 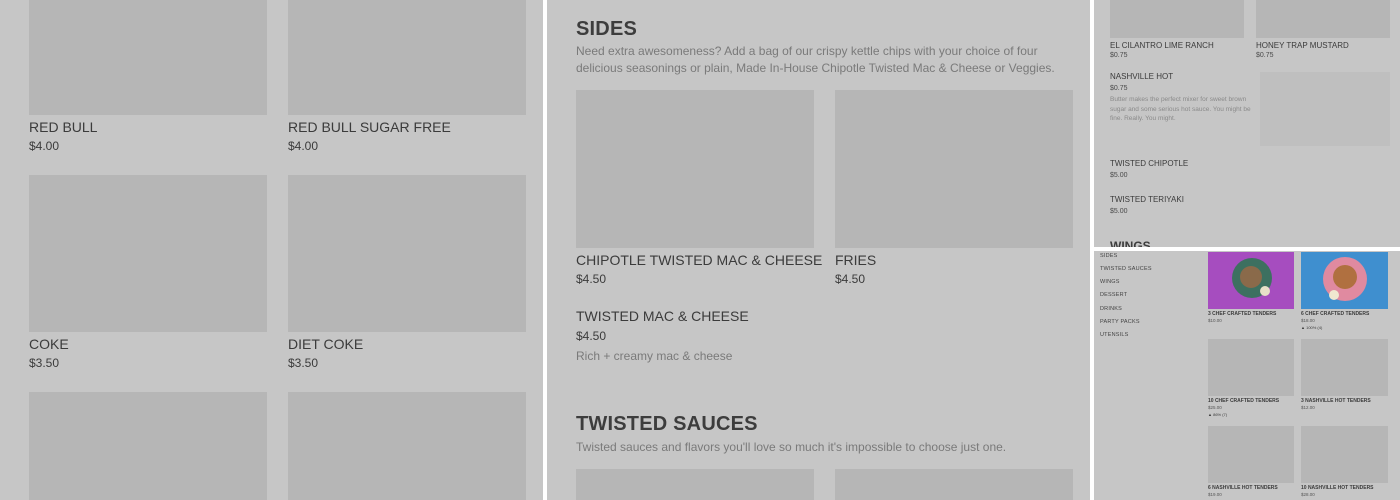 I want to click on item-name: RED BULL, so click(x=63, y=127).